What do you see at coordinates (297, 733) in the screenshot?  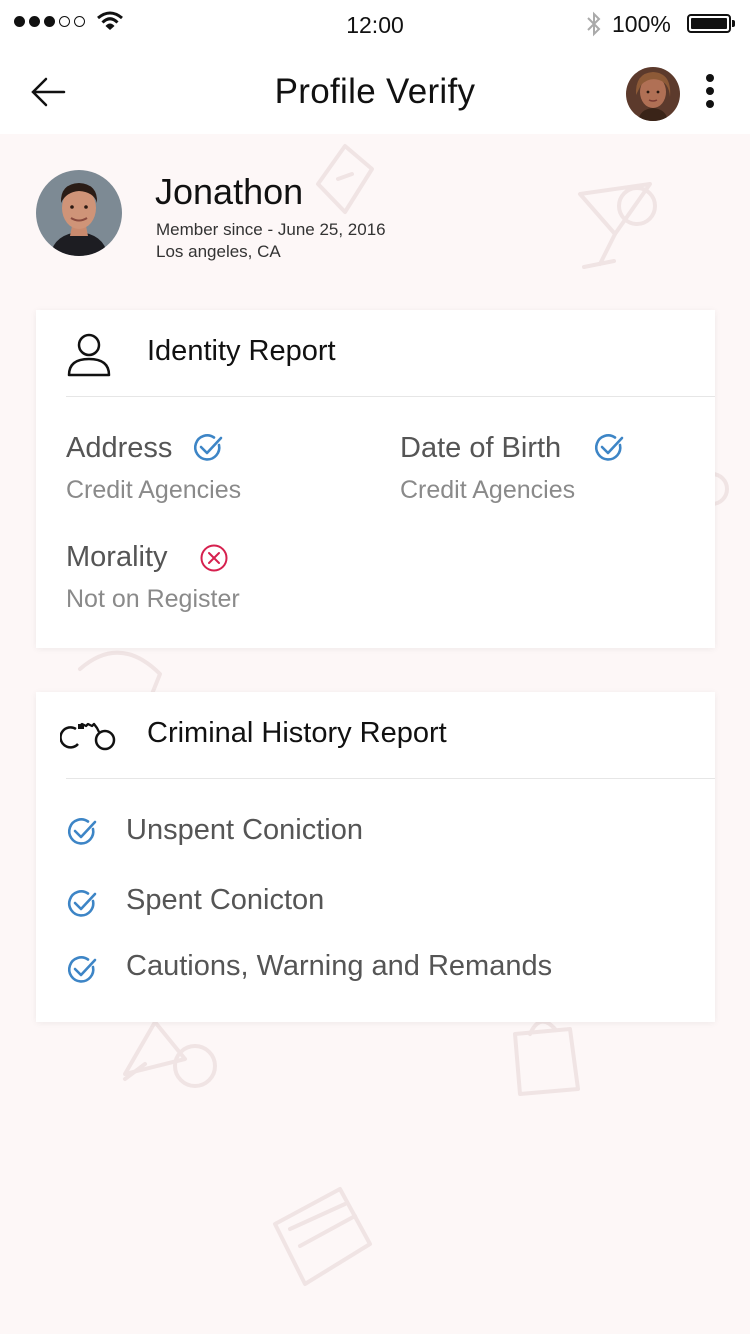 I see `criminal-history-title: Criminal History Report` at bounding box center [297, 733].